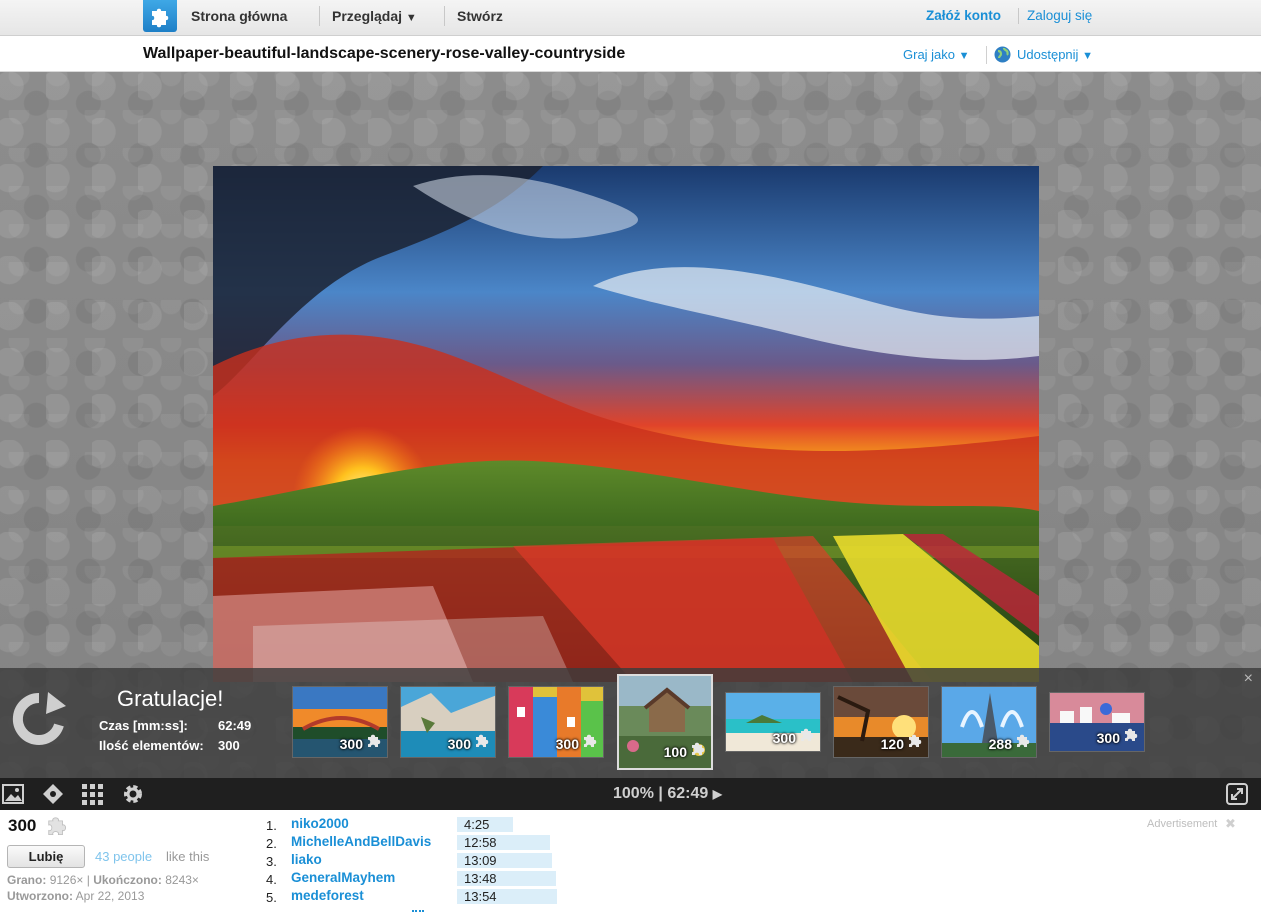 The image size is (1261, 920). What do you see at coordinates (40, 896) in the screenshot?
I see `created-label: Utworzono:` at bounding box center [40, 896].